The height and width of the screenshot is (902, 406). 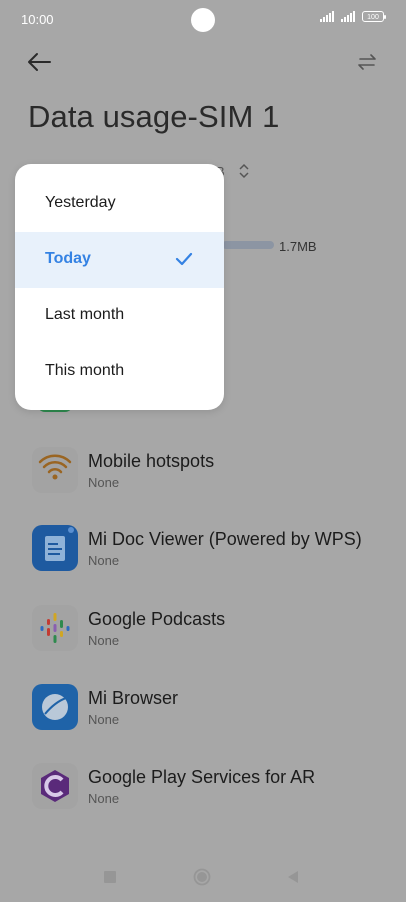 I want to click on ar-services-icon, so click(x=55, y=786).